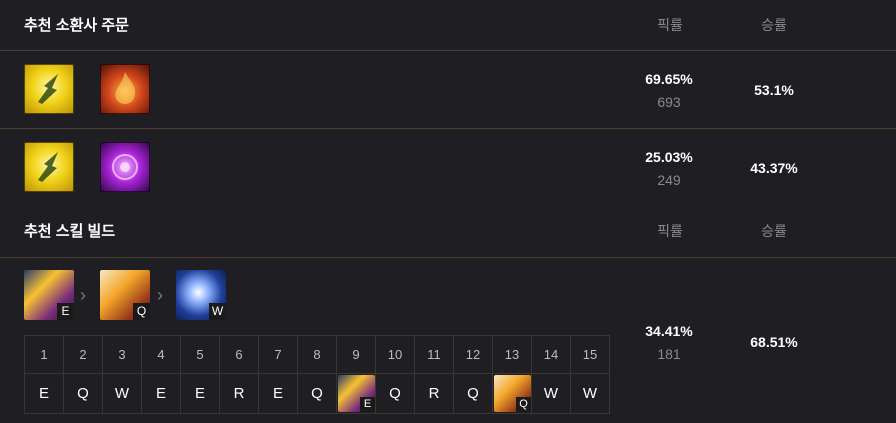 This screenshot has width=896, height=423. Describe the element at coordinates (278, 354) in the screenshot. I see `level-number: 7` at that location.